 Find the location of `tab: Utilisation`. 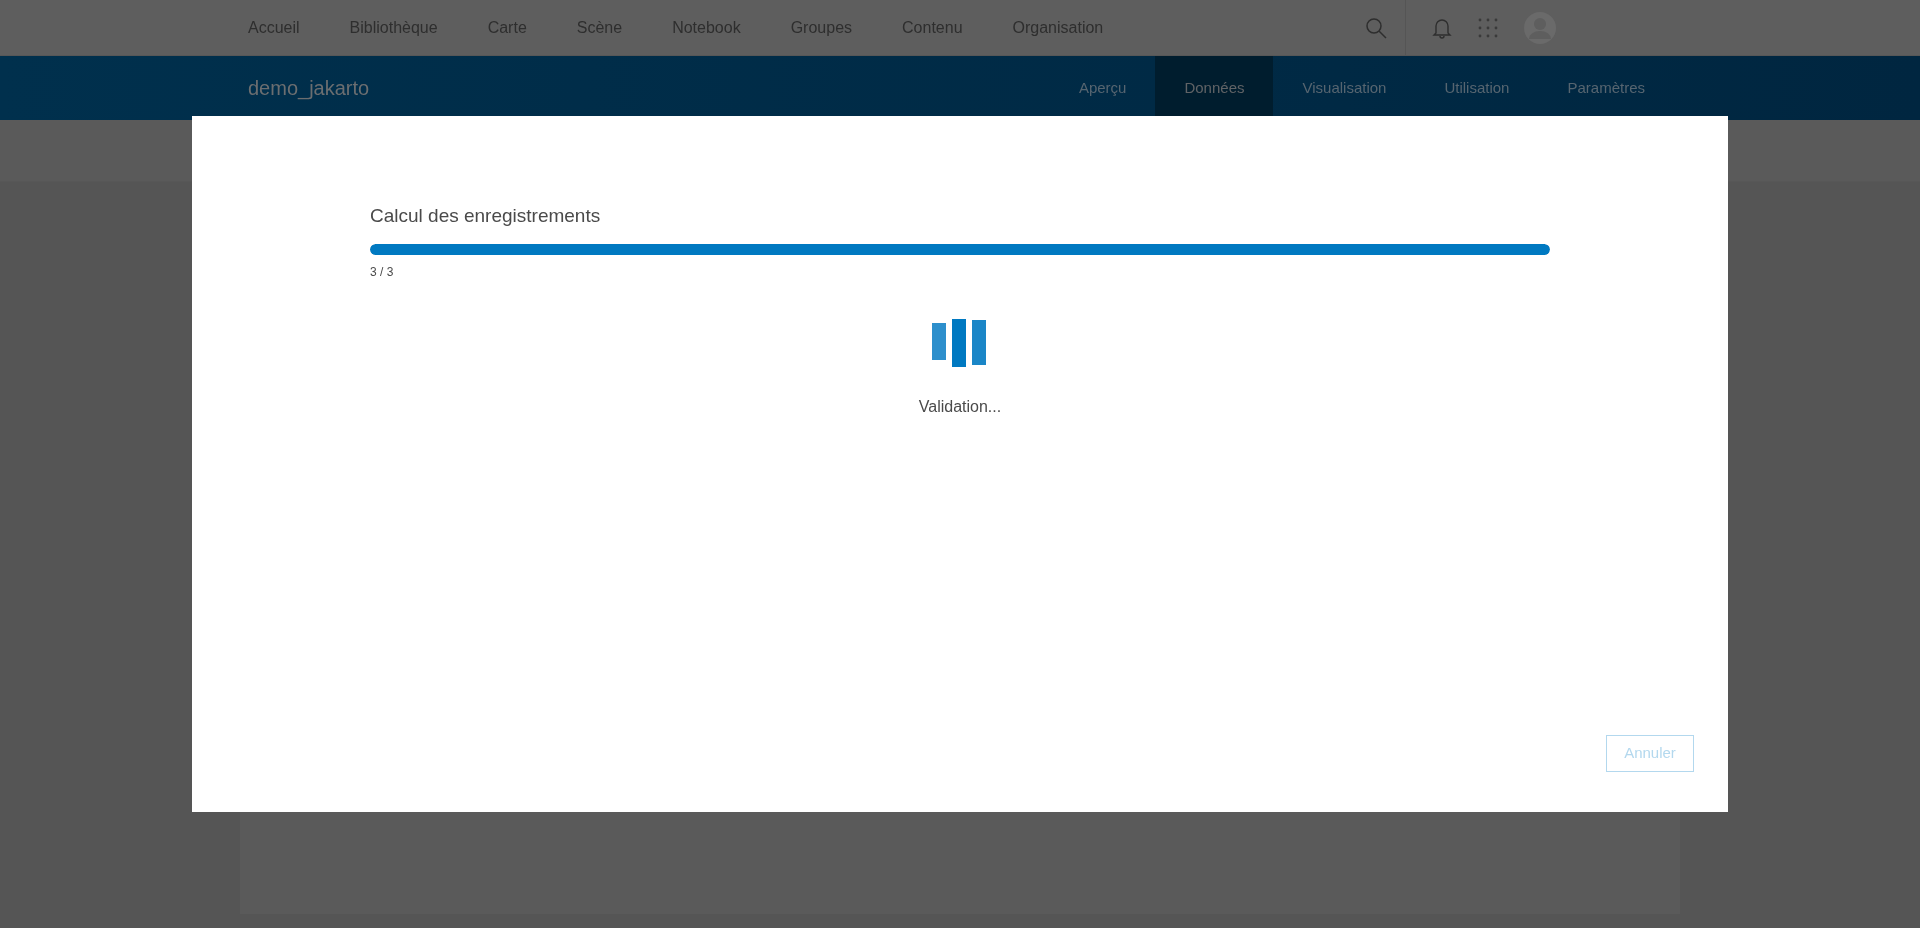

tab: Utilisation is located at coordinates (1477, 88).